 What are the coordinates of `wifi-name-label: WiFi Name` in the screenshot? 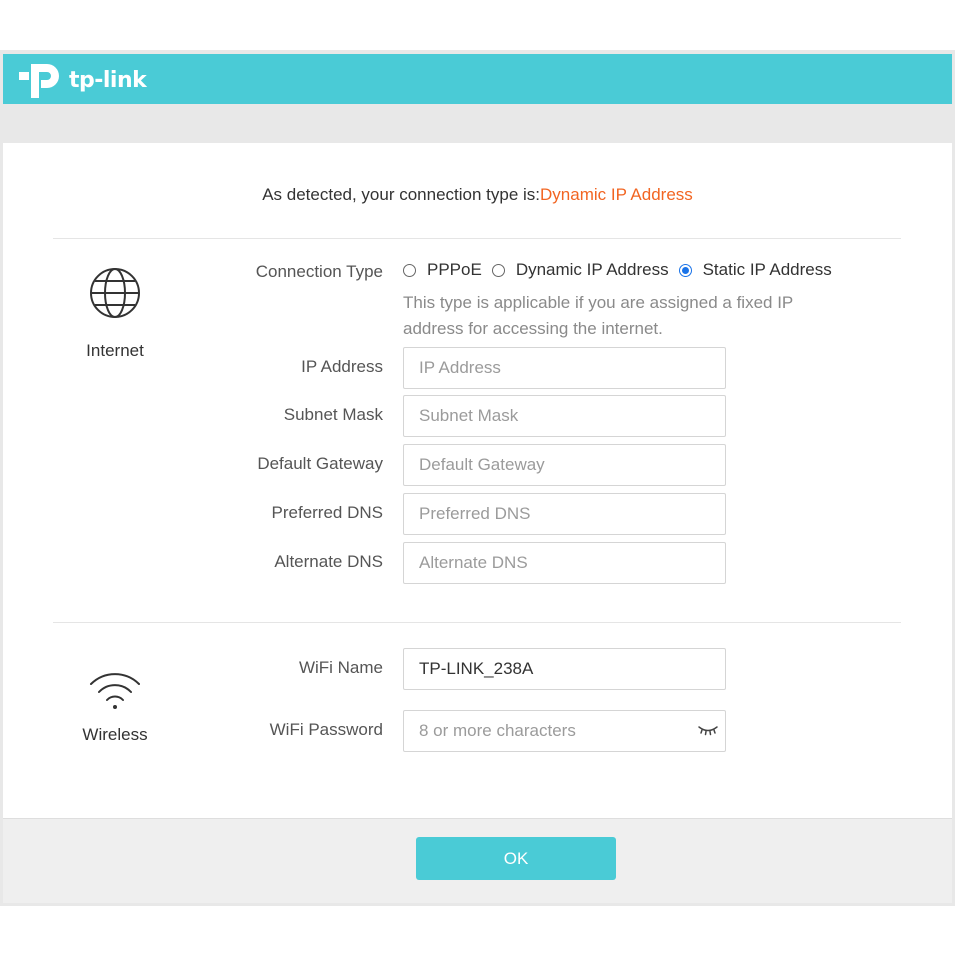 It's located at (340, 667).